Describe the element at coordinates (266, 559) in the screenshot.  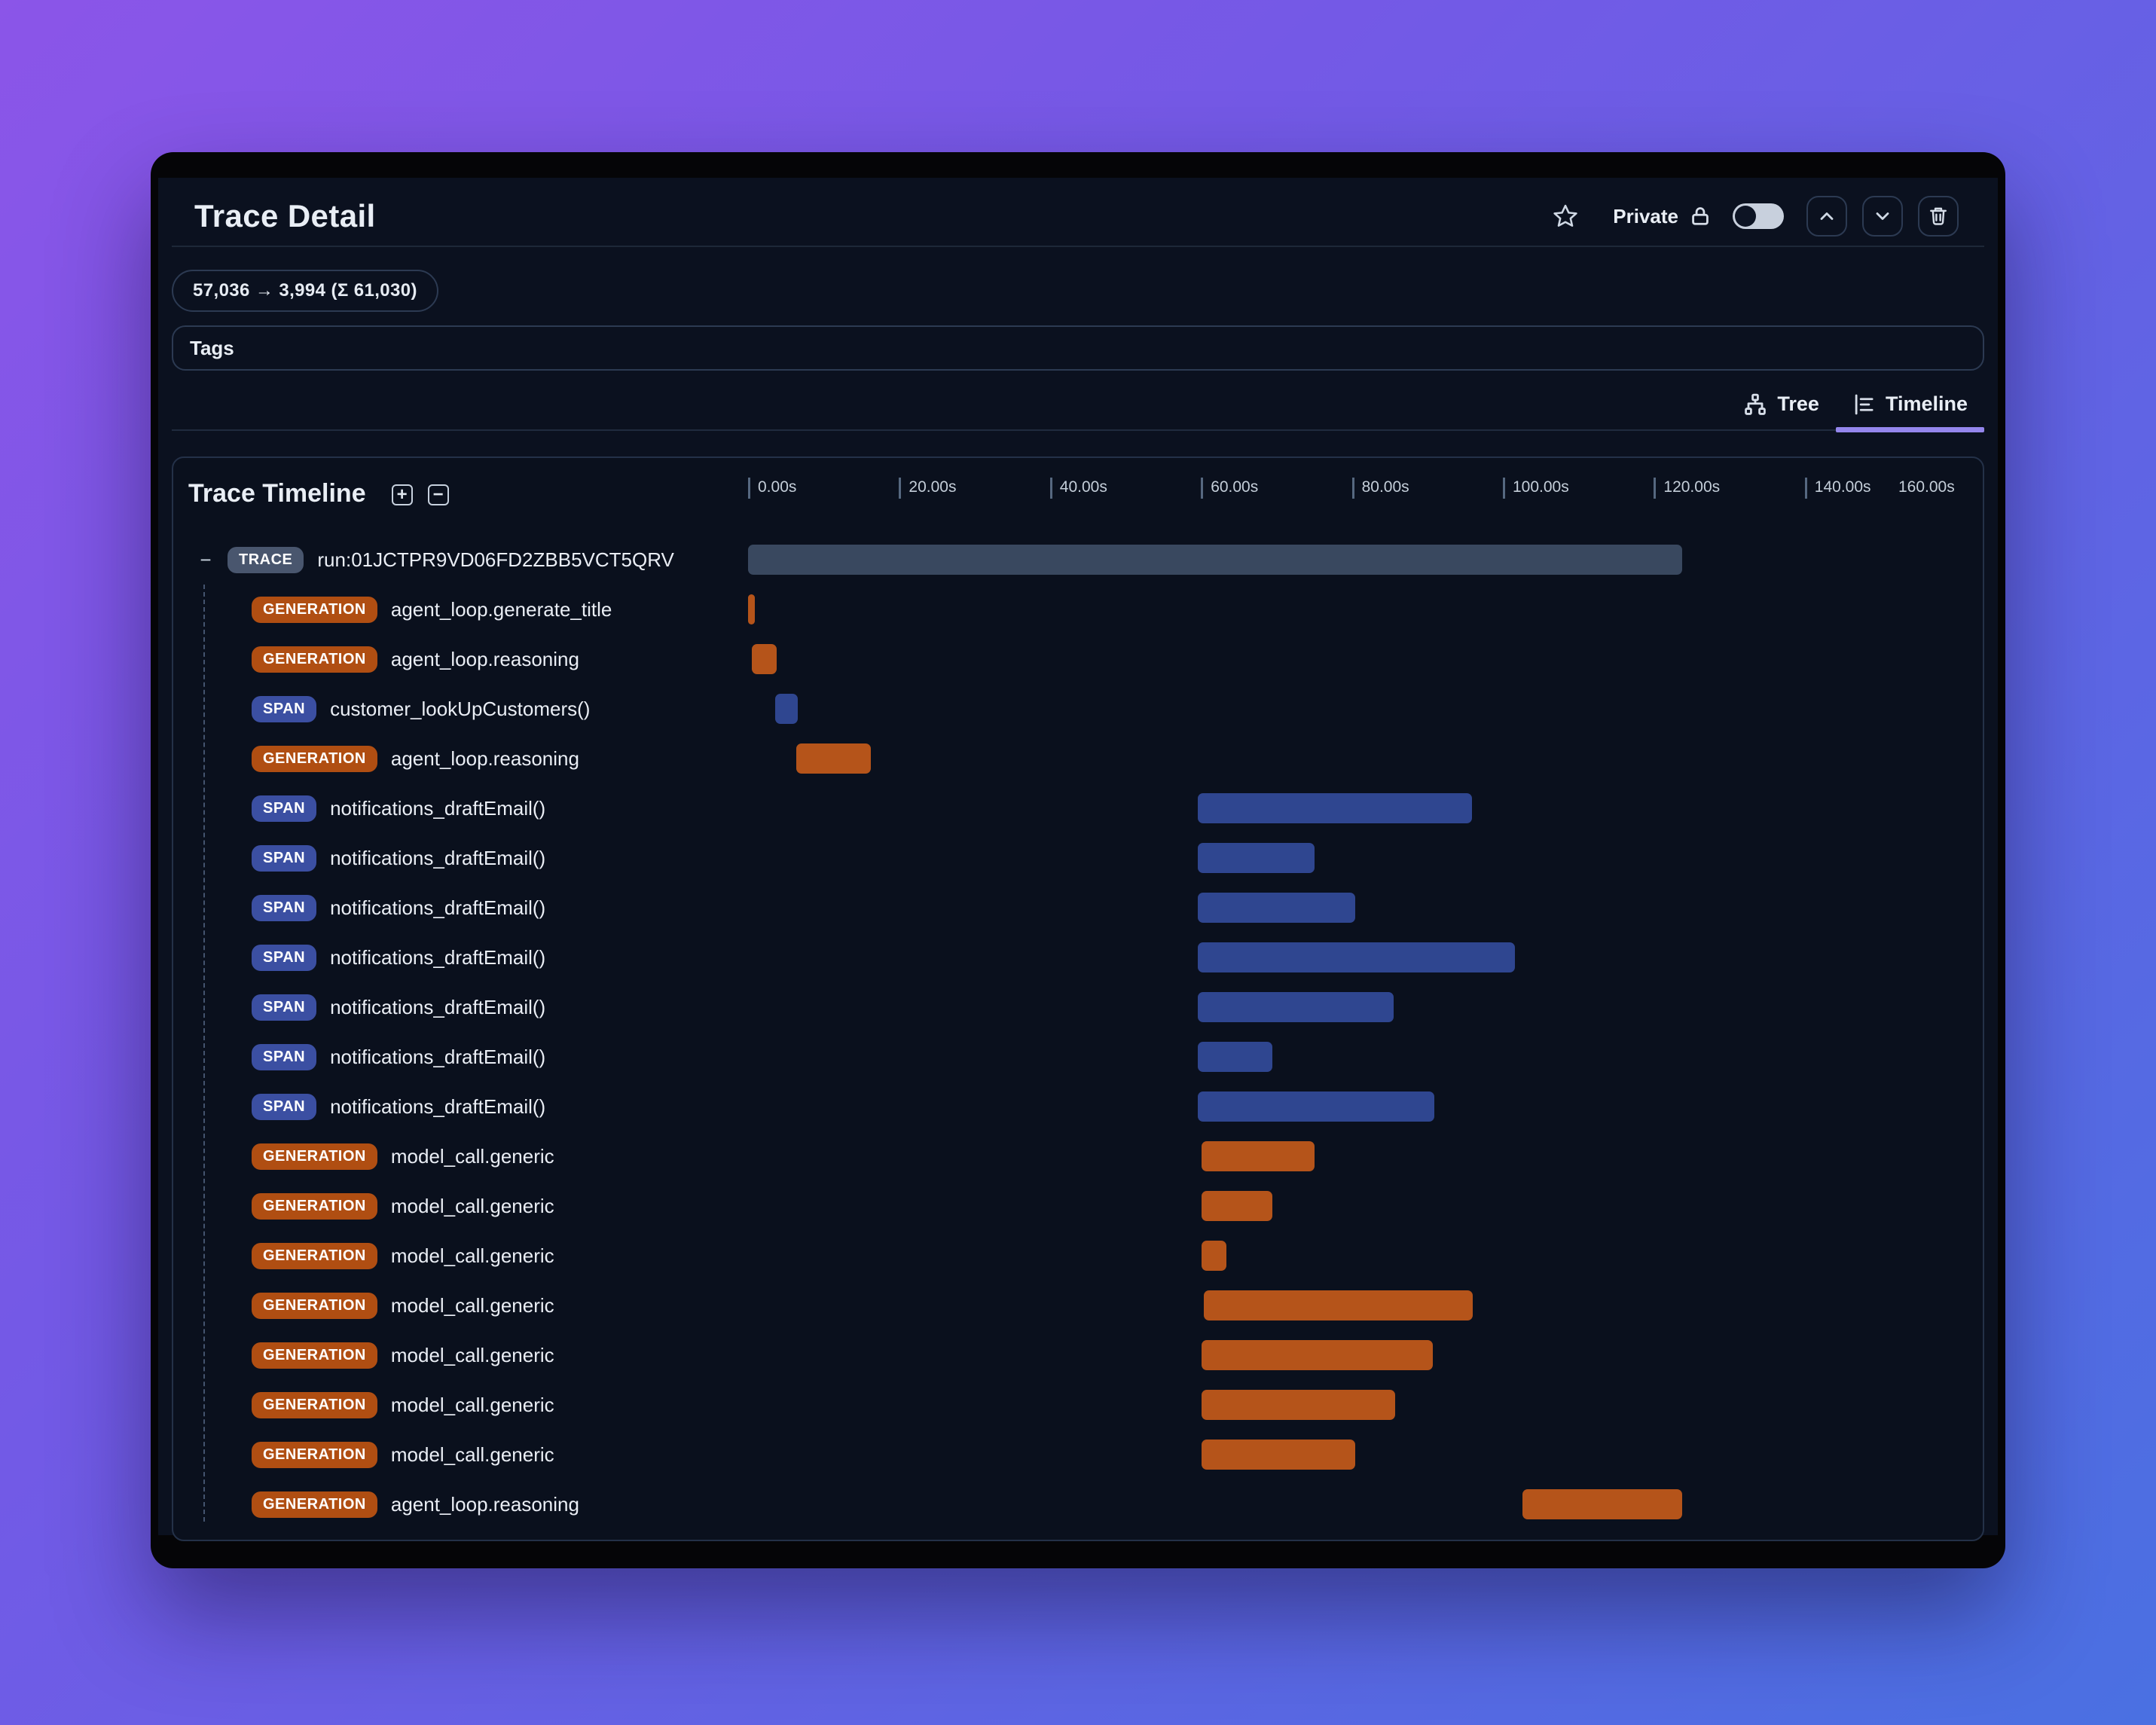
I see `observation-type-badge: TRACE` at that location.